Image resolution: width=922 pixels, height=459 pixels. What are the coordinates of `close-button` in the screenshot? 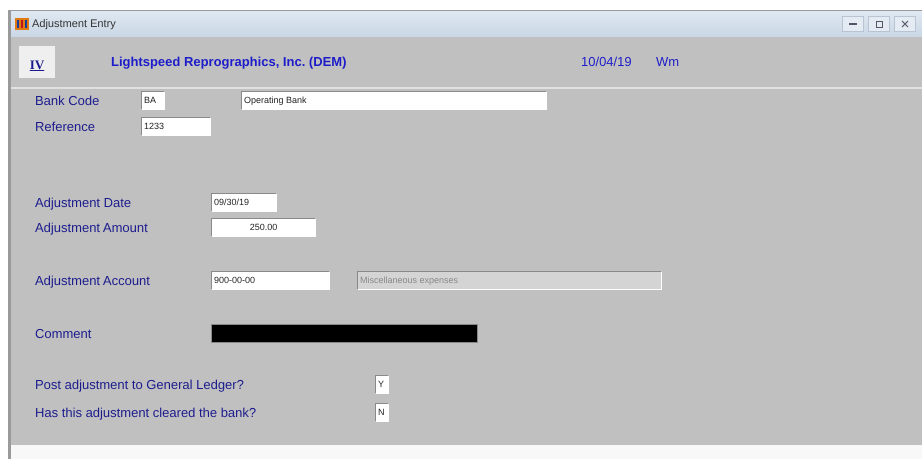 It's located at (905, 24).